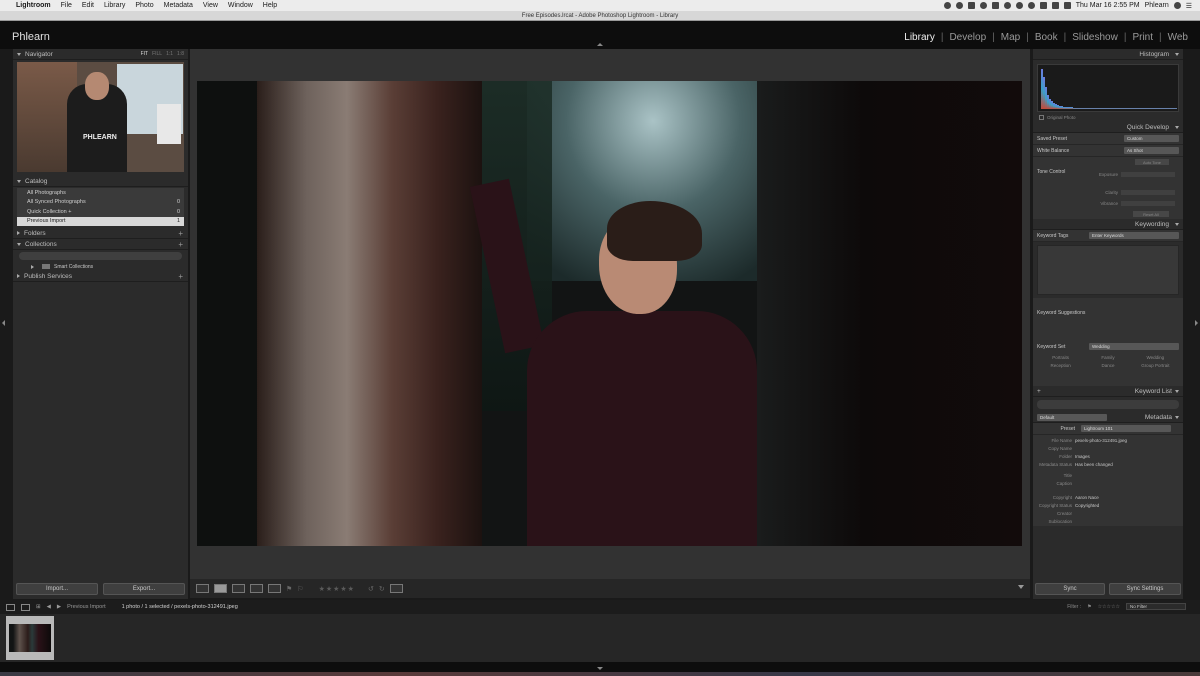 Image resolution: width=1200 pixels, height=676 pixels. What do you see at coordinates (1060, 357) in the screenshot?
I see `keyword-set-item: Portraits` at bounding box center [1060, 357].